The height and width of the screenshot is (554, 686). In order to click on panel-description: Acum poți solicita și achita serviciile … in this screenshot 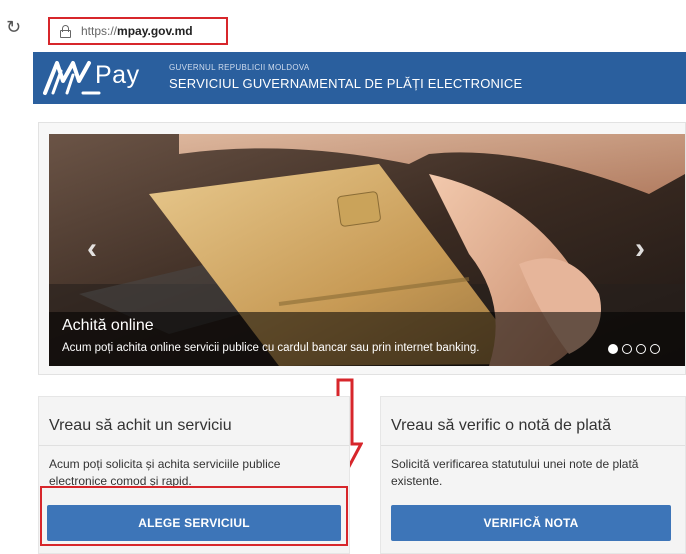, I will do `click(165, 472)`.